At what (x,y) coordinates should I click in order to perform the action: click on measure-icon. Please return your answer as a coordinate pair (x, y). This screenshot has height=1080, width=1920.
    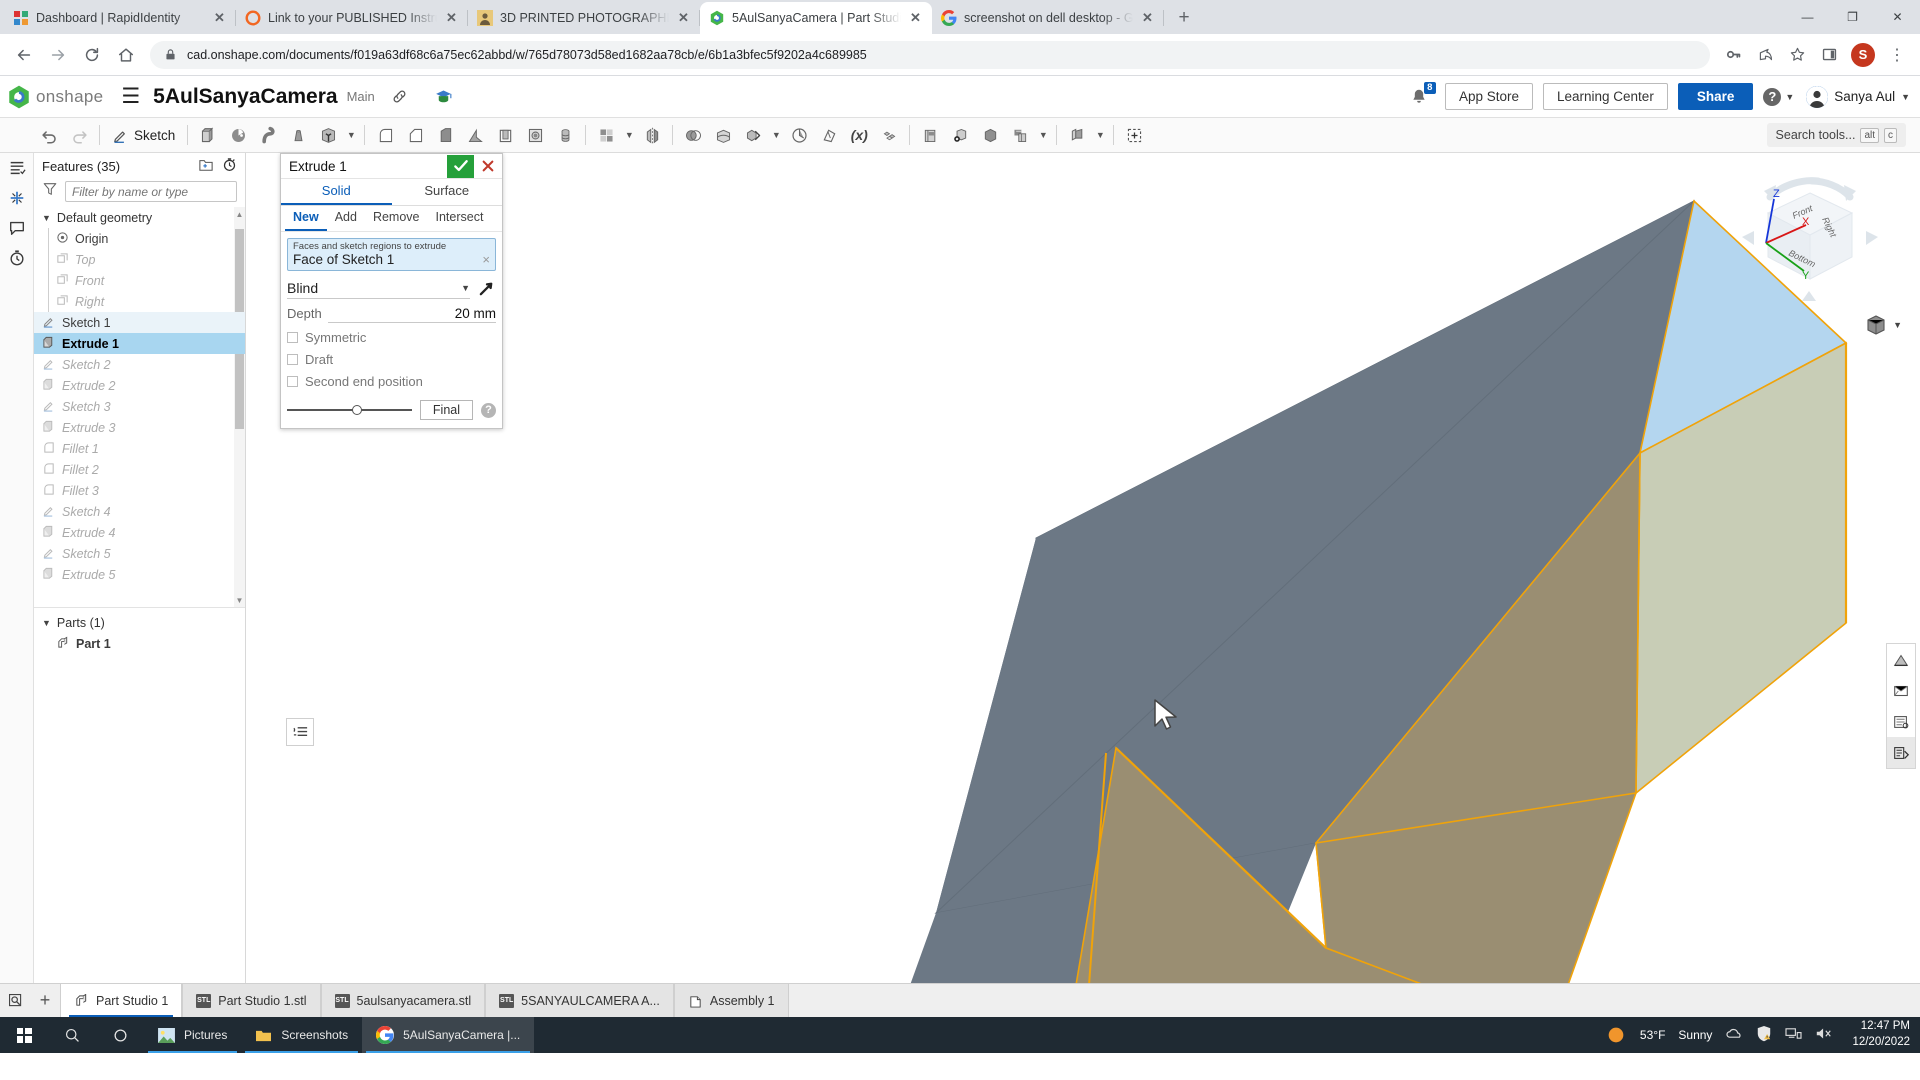
    Looking at the image, I should click on (829, 135).